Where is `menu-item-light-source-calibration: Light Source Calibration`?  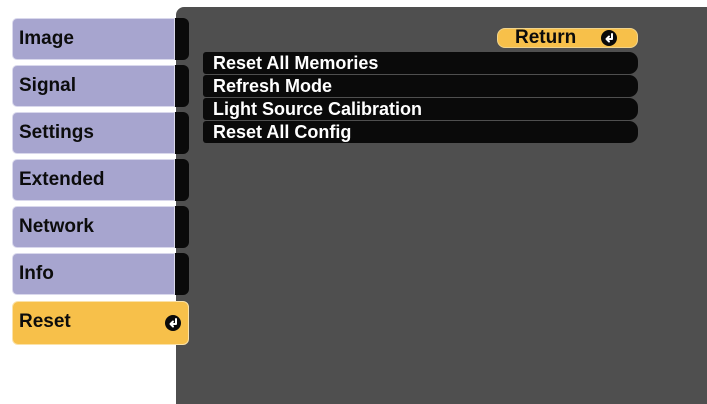 menu-item-light-source-calibration: Light Source Calibration is located at coordinates (420, 109).